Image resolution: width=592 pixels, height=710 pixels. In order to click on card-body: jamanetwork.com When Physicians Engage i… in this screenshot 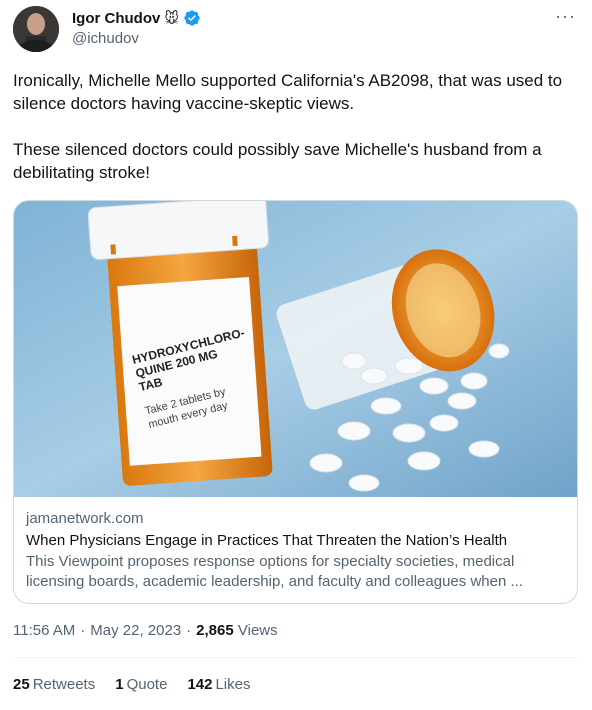, I will do `click(293, 550)`.